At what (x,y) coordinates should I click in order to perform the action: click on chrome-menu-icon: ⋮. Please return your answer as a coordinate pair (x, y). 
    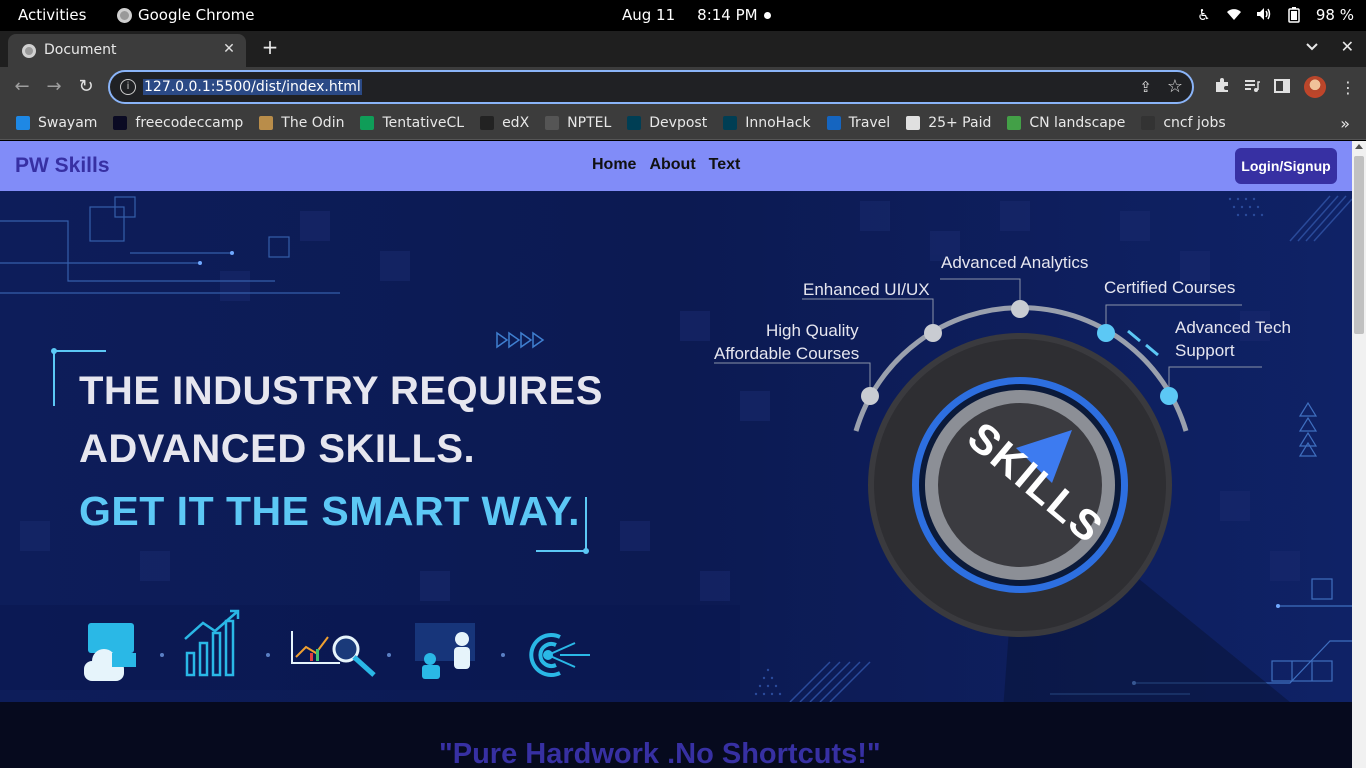
    Looking at the image, I should click on (1348, 87).